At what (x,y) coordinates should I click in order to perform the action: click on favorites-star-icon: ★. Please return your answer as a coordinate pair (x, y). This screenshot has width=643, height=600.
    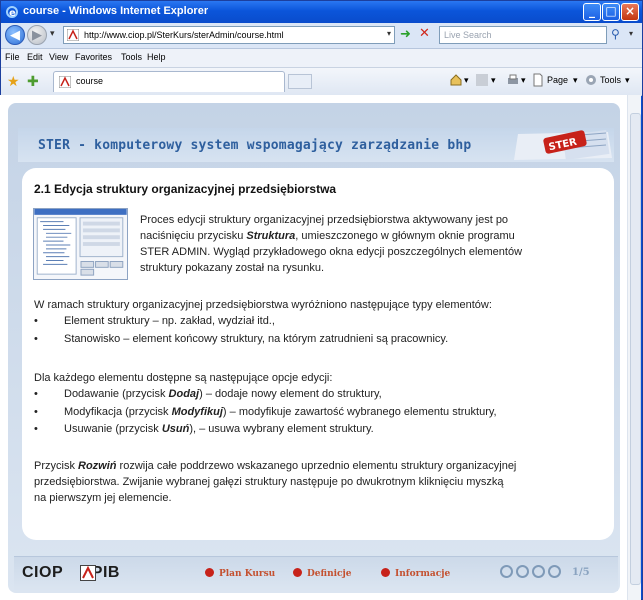
    Looking at the image, I should click on (13, 82).